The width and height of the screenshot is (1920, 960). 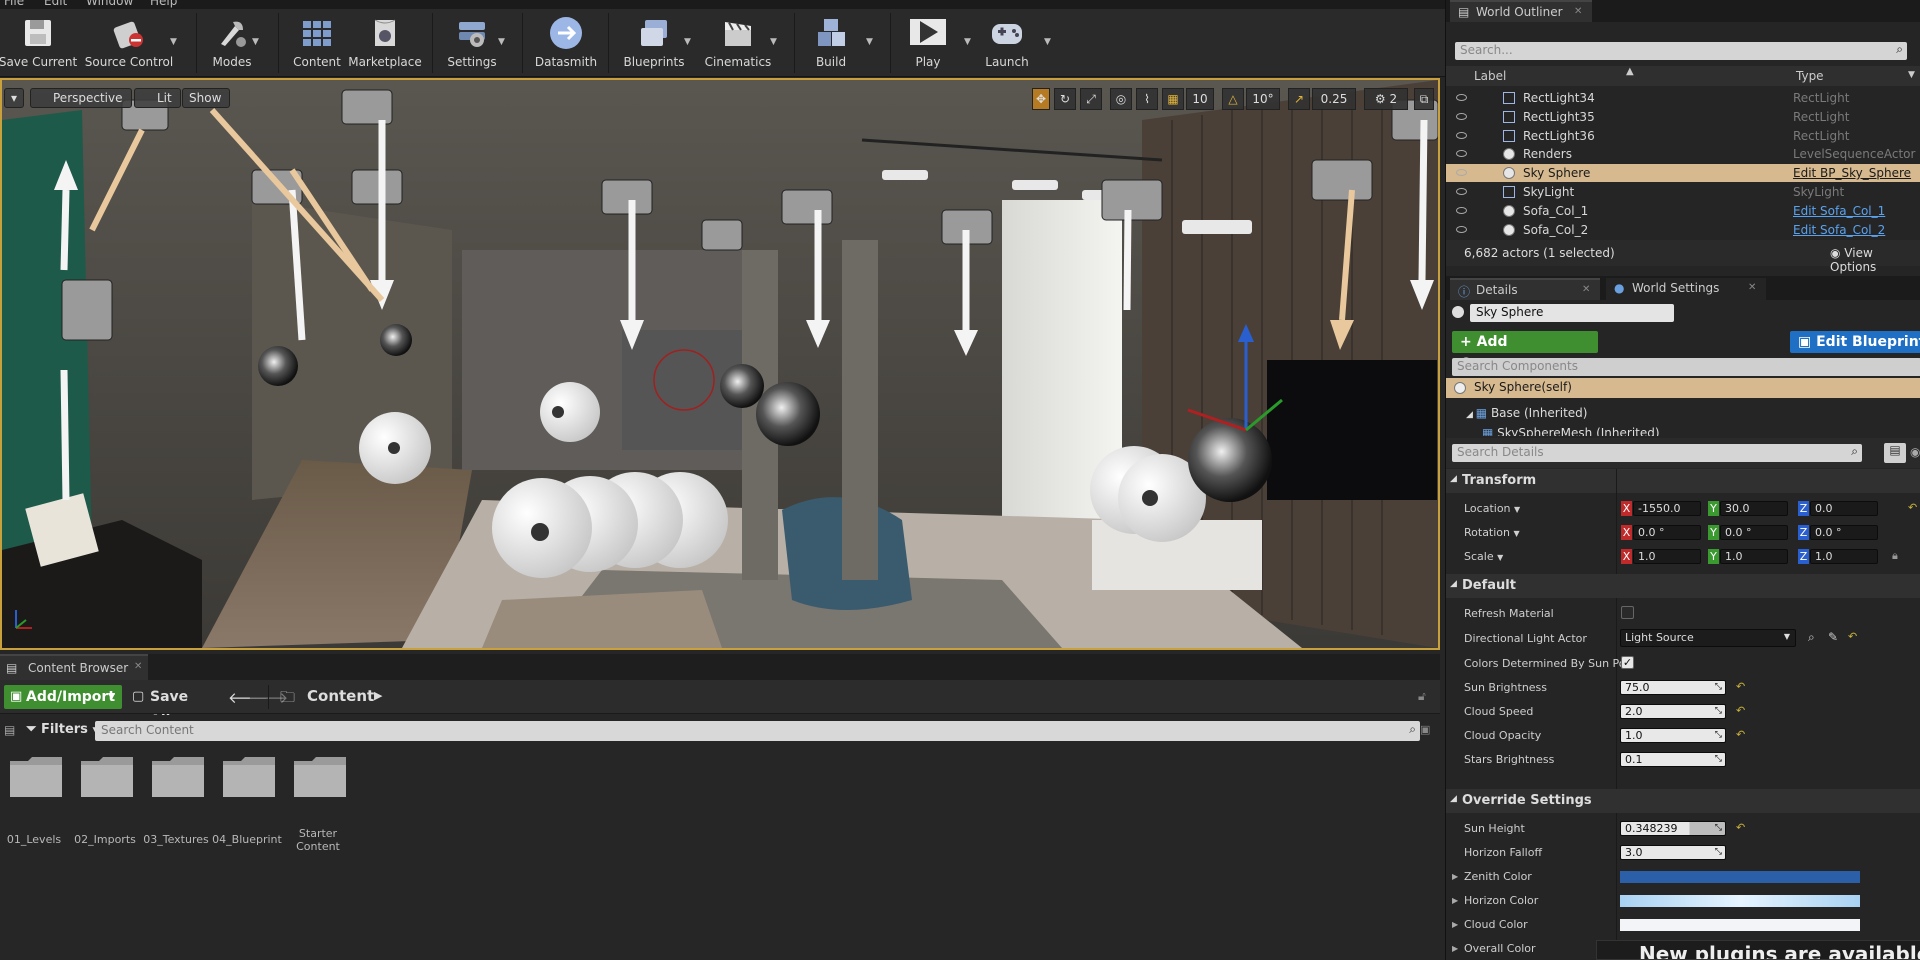 I want to click on browse-search-icon: ⌕, so click(x=1811, y=637).